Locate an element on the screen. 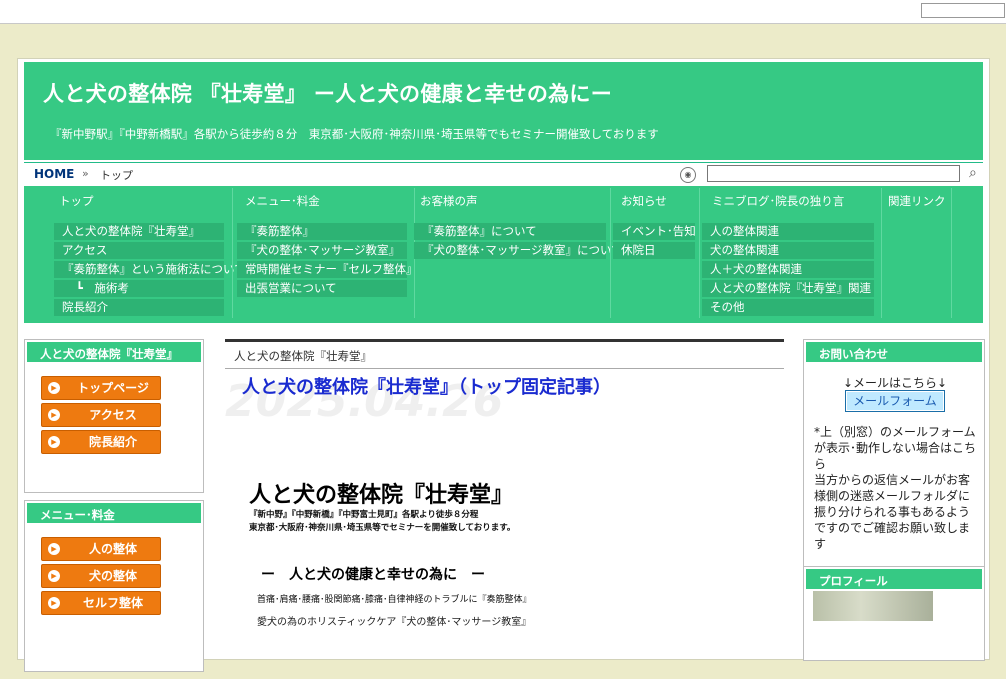 The image size is (1006, 679). left-box-menu: メニュー･料金 ▶ 人の整体 ▶ 犬の整体 ▶ セルフ整体 is located at coordinates (114, 586).